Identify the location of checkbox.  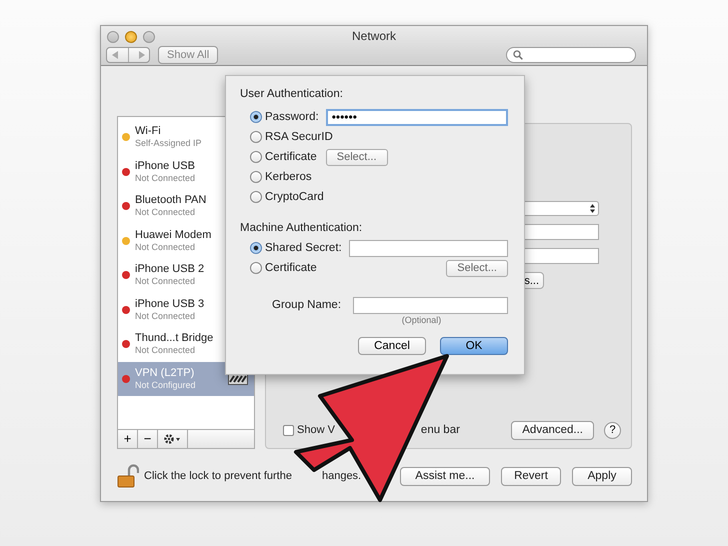
(288, 430).